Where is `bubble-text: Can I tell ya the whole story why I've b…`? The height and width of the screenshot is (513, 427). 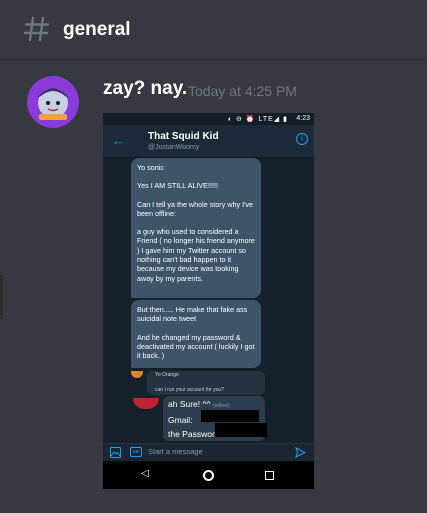
bubble-text: Can I tell ya the whole story why I've b… is located at coordinates (195, 208).